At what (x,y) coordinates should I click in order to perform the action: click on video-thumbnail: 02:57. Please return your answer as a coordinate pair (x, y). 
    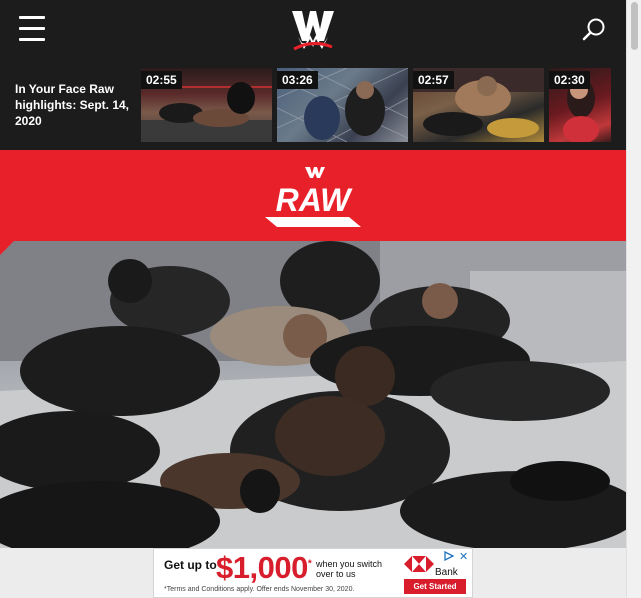
    Looking at the image, I should click on (478, 105).